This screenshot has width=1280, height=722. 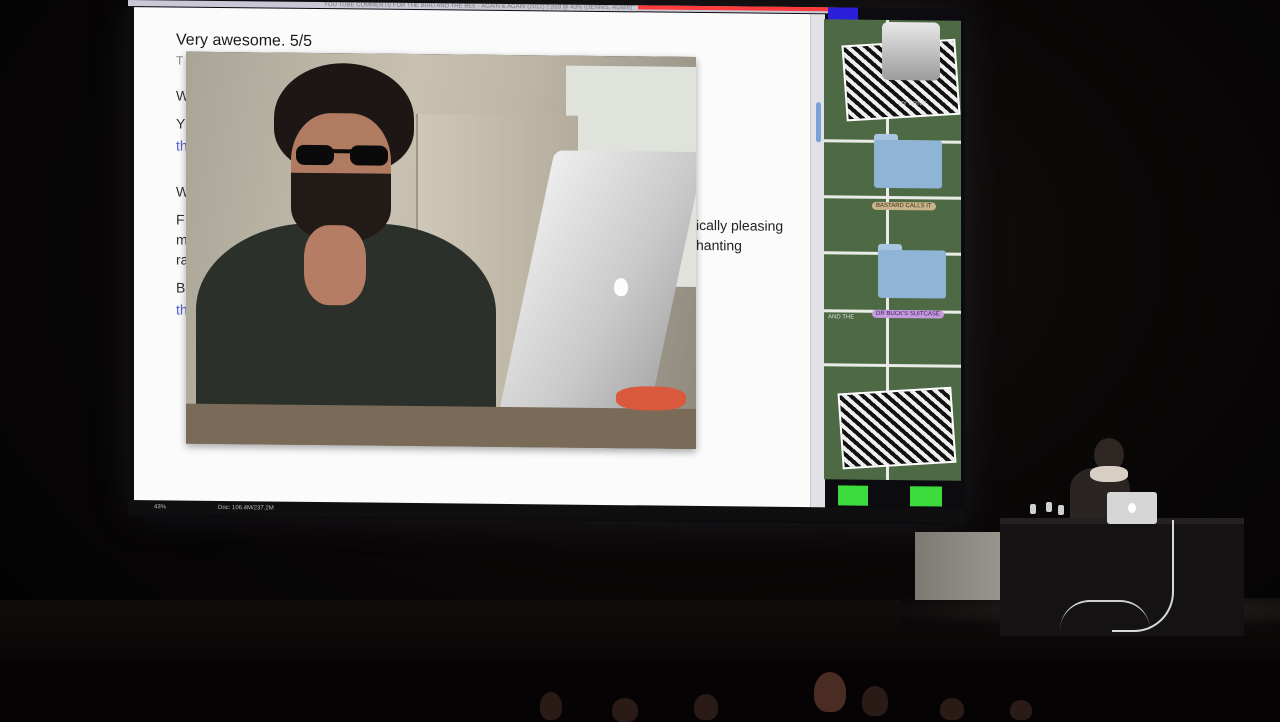 What do you see at coordinates (1109, 474) in the screenshot?
I see `presenter-scarf` at bounding box center [1109, 474].